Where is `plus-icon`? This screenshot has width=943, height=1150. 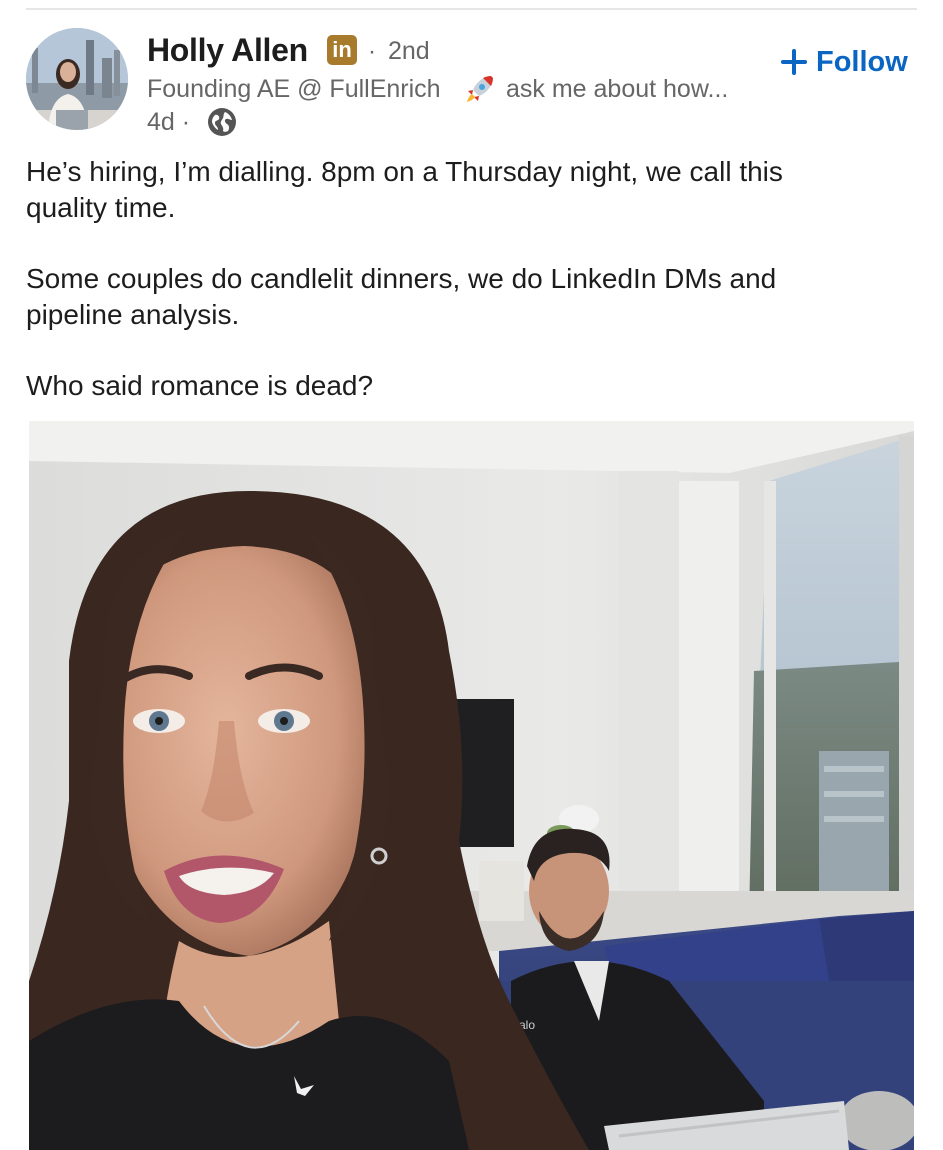 plus-icon is located at coordinates (794, 62).